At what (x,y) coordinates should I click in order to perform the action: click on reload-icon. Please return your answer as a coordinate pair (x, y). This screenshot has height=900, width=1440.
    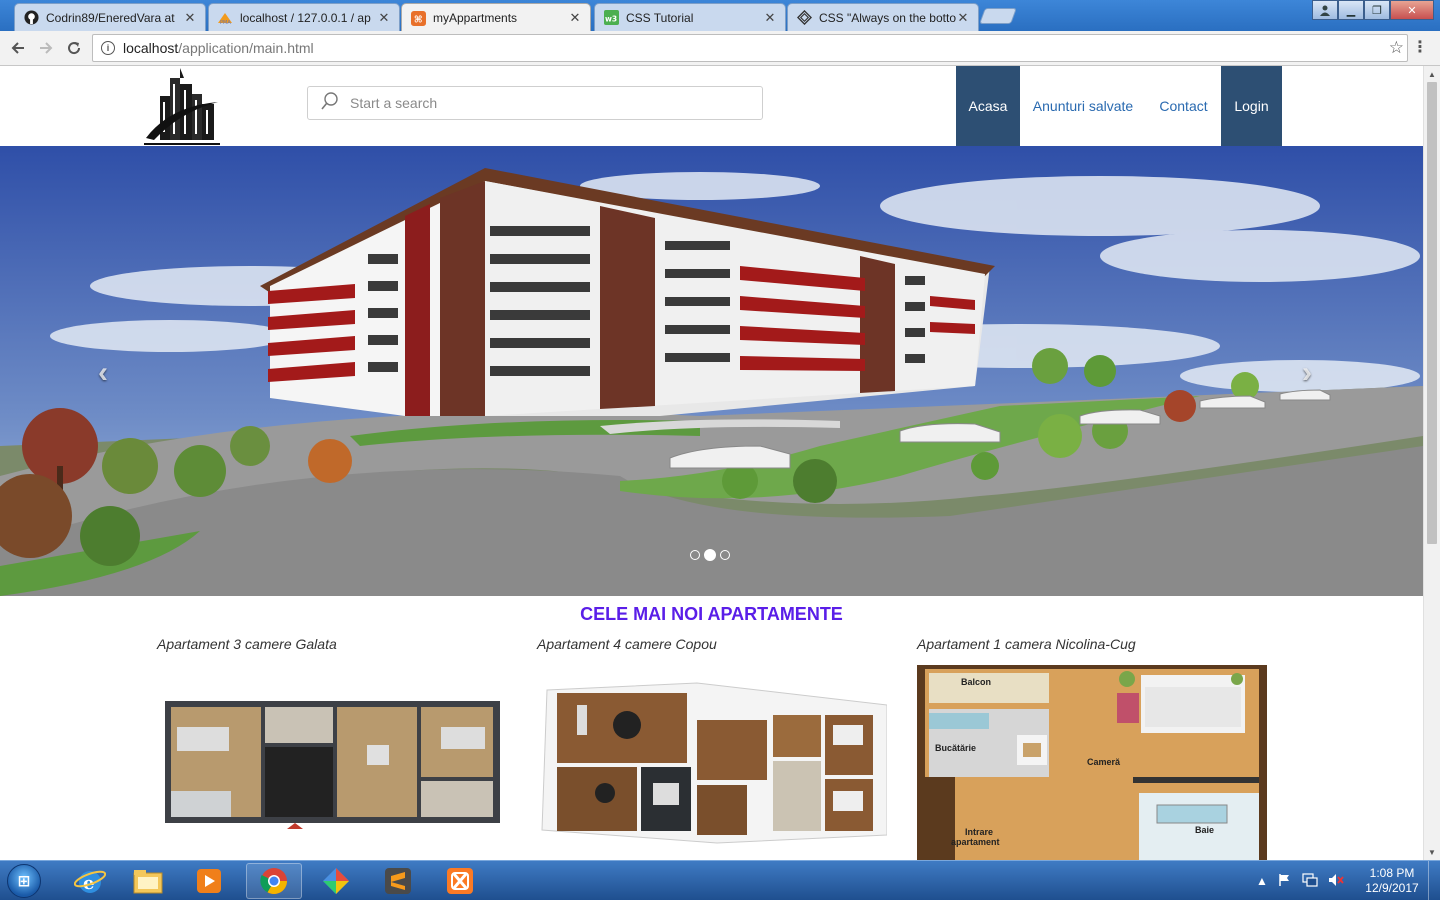
    Looking at the image, I should click on (74, 48).